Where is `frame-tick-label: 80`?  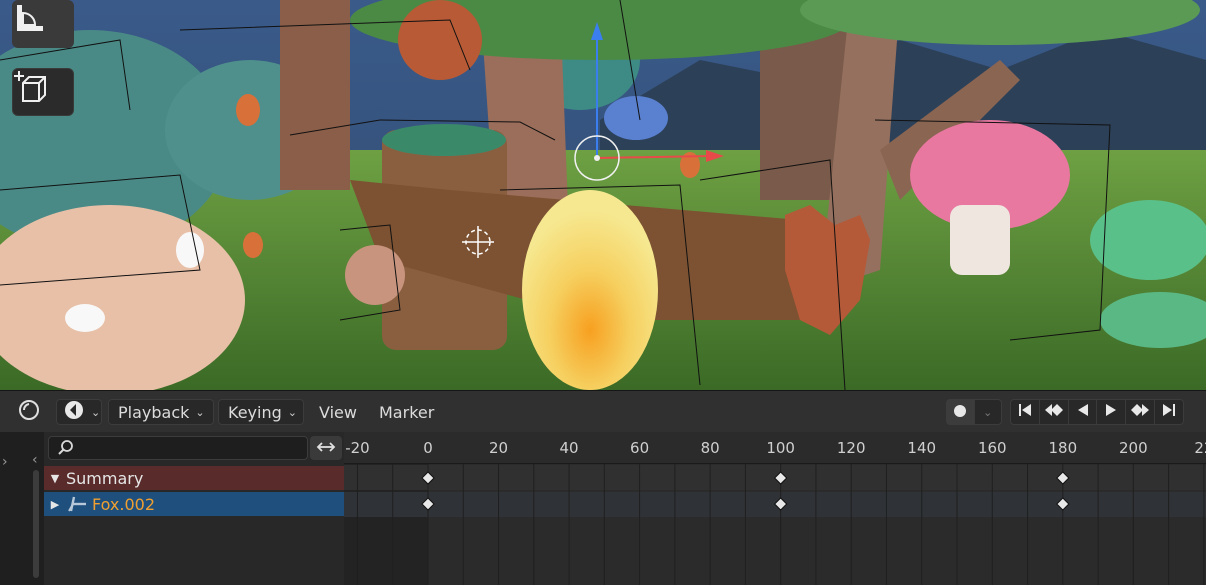
frame-tick-label: 80 is located at coordinates (710, 448).